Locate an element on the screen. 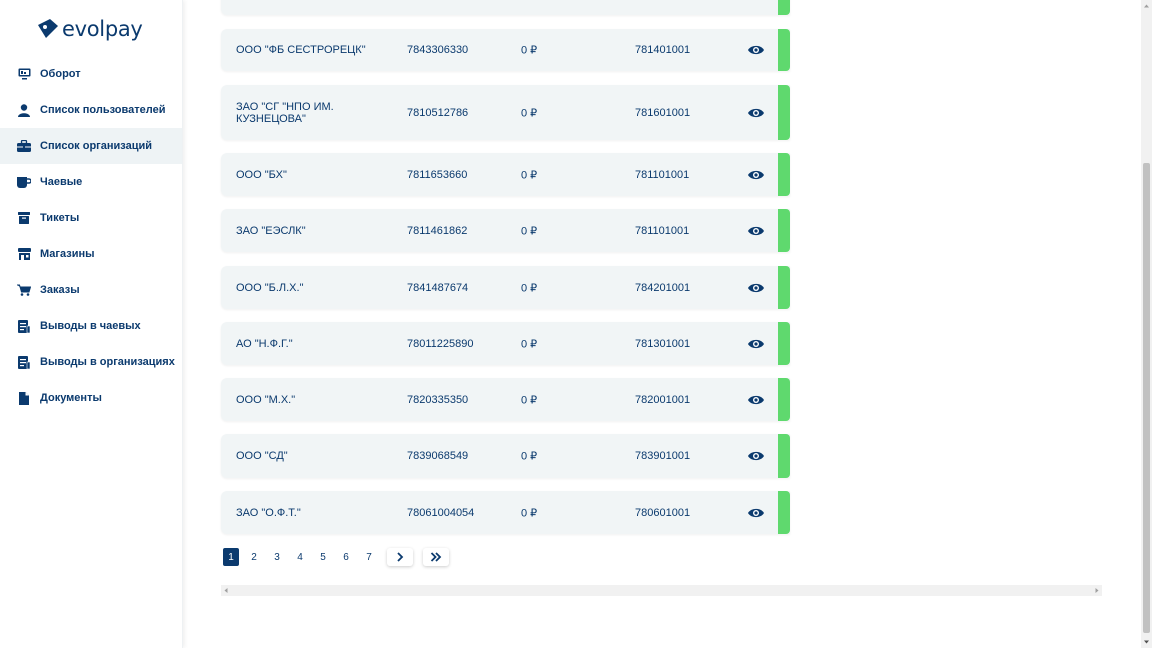 This screenshot has height=648, width=1152. scroll-right-icon is located at coordinates (1097, 590).